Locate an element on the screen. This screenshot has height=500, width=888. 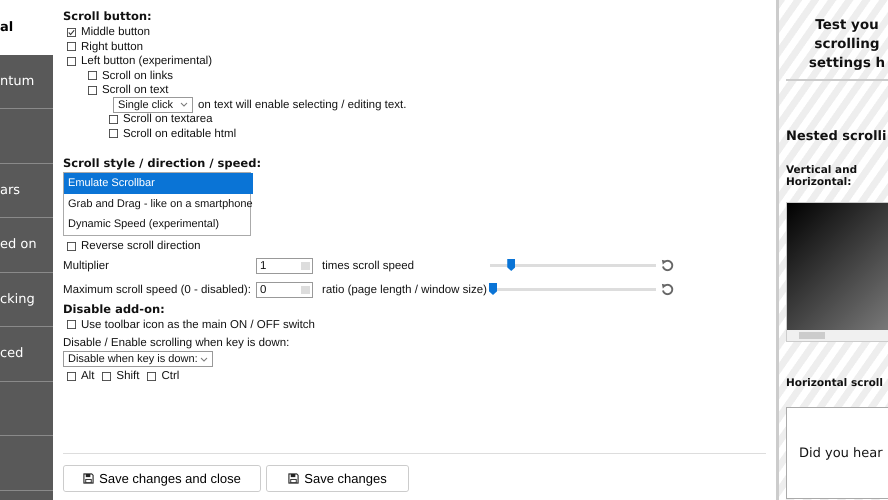
setting-label: Multiplier is located at coordinates (86, 266).